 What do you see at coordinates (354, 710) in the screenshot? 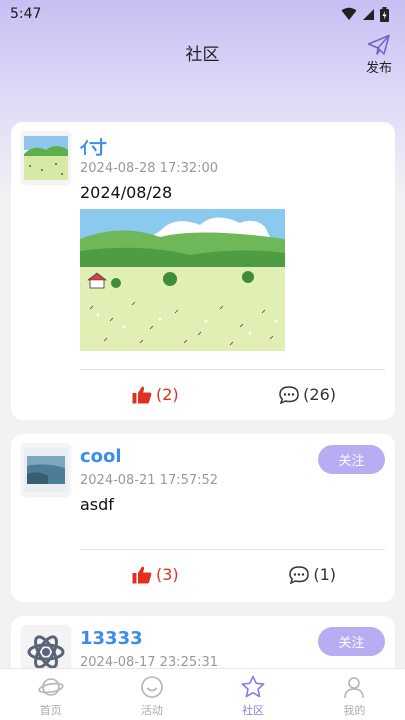
I see `tab-label: 我的` at bounding box center [354, 710].